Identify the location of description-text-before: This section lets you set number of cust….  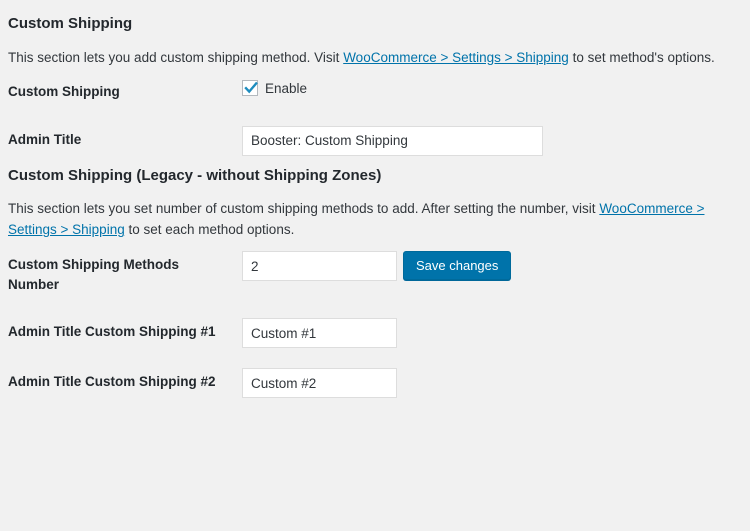
(304, 209).